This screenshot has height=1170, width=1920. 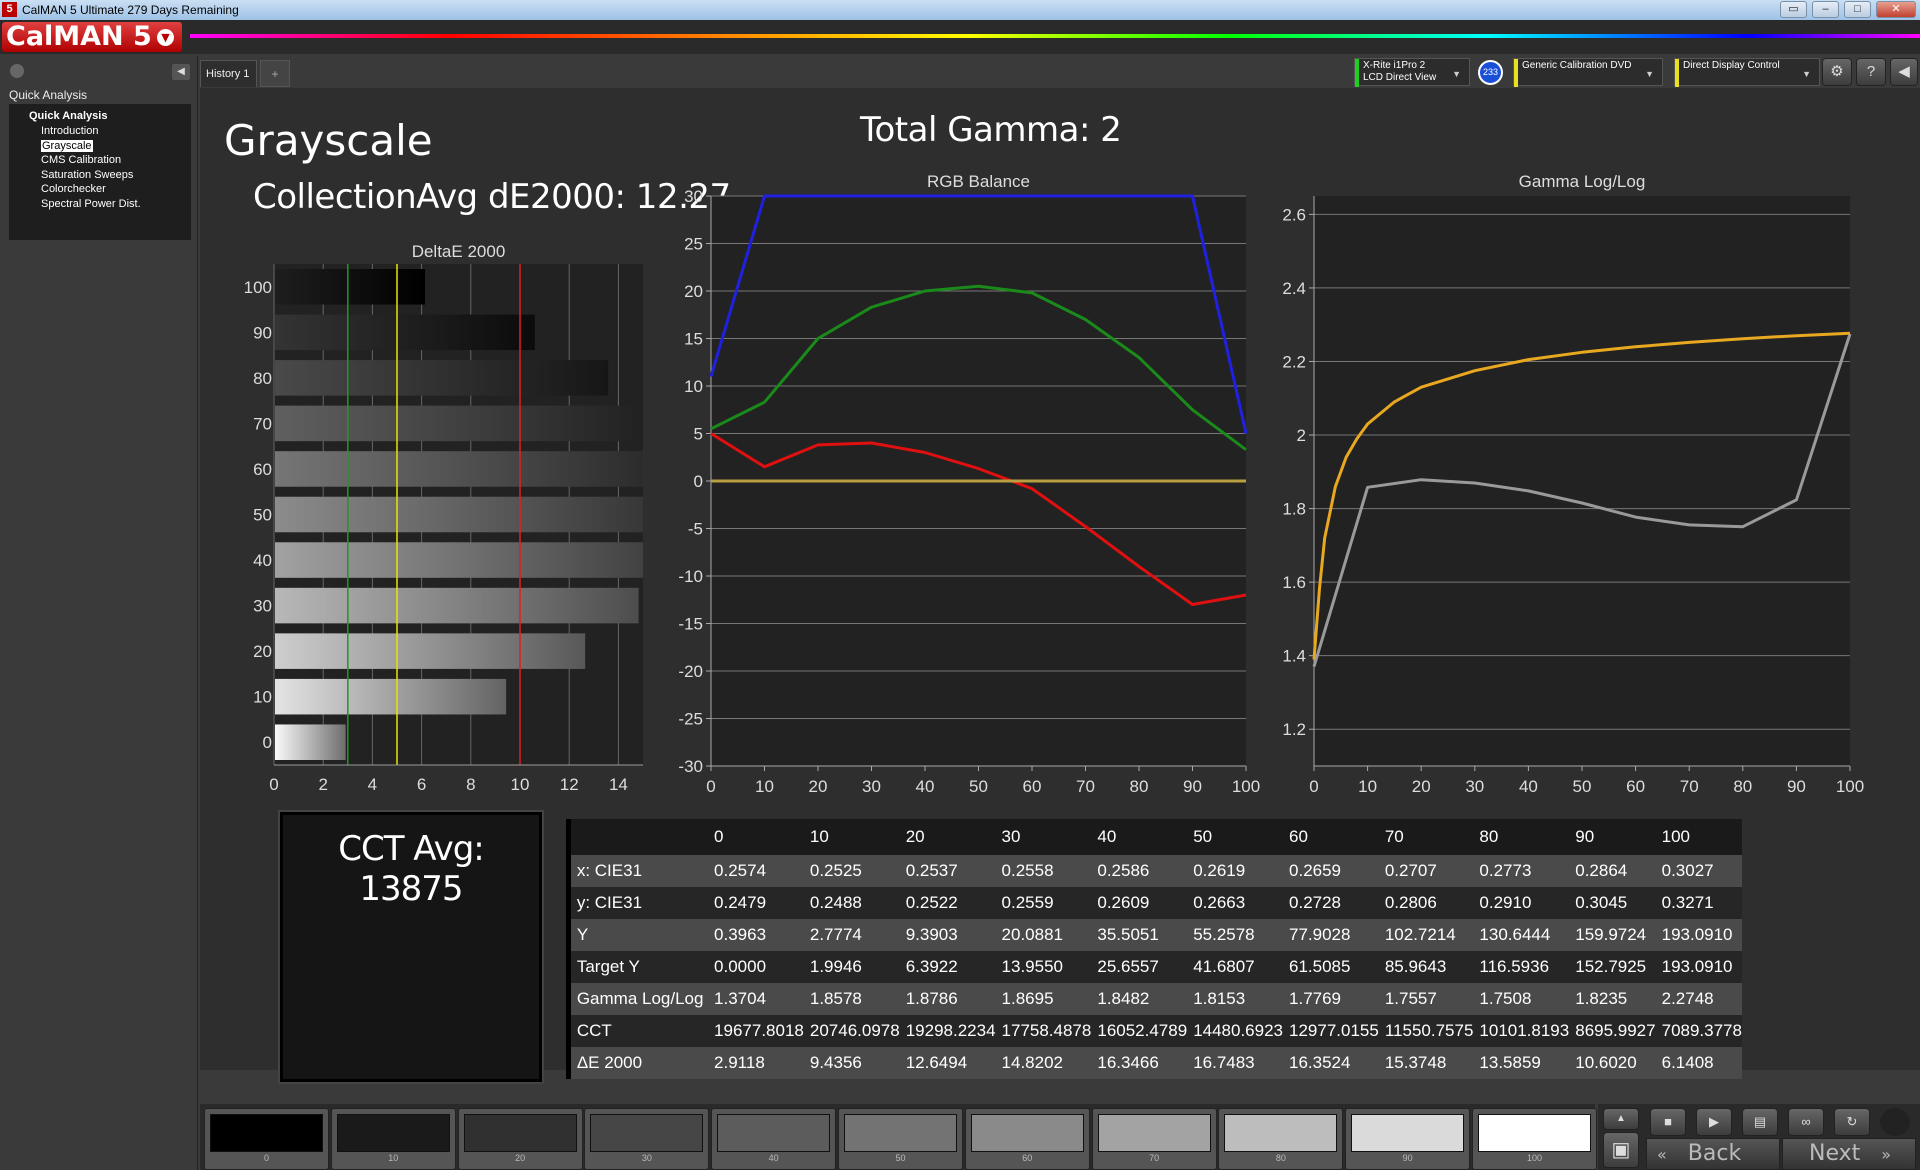 I want to click on loop-icon: ∞, so click(x=1806, y=1122).